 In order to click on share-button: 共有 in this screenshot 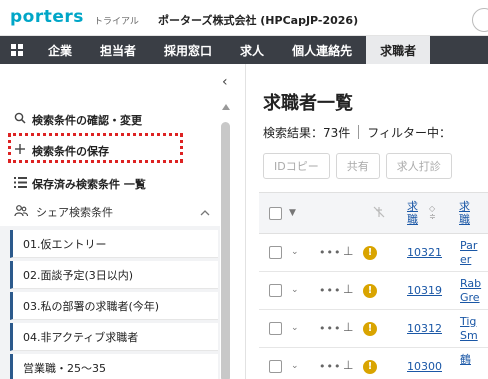, I will do `click(357, 166)`.